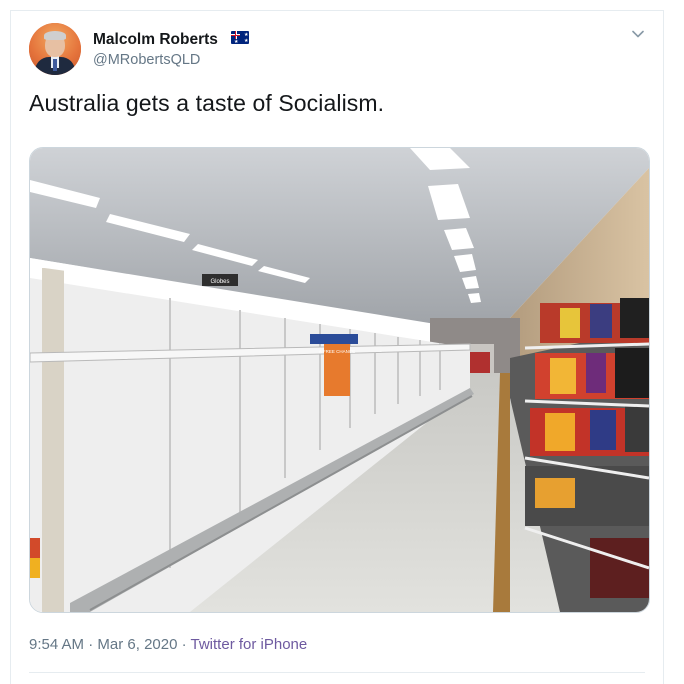  Describe the element at coordinates (337, 351) in the screenshot. I see `photo-poster-text: A FREE CHANCE` at that location.